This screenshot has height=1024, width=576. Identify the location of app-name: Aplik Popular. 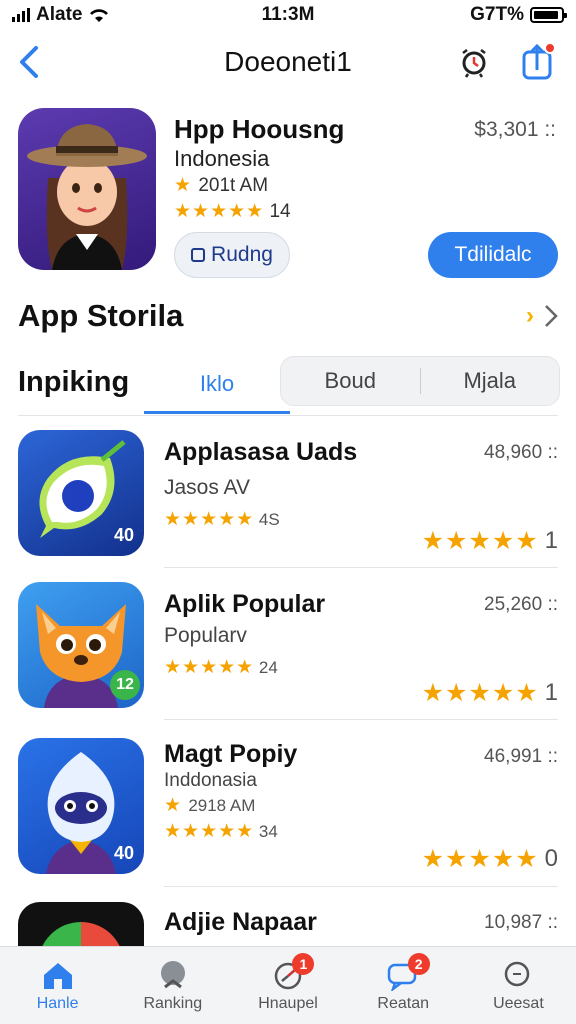
(245, 604).